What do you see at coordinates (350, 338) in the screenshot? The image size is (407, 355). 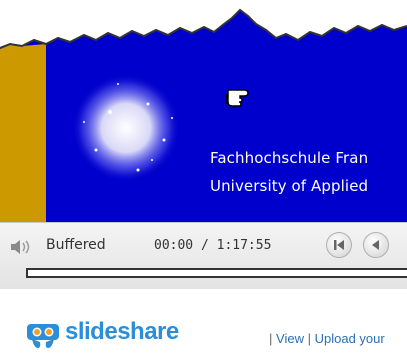 I see `upload-link: Upload your` at bounding box center [350, 338].